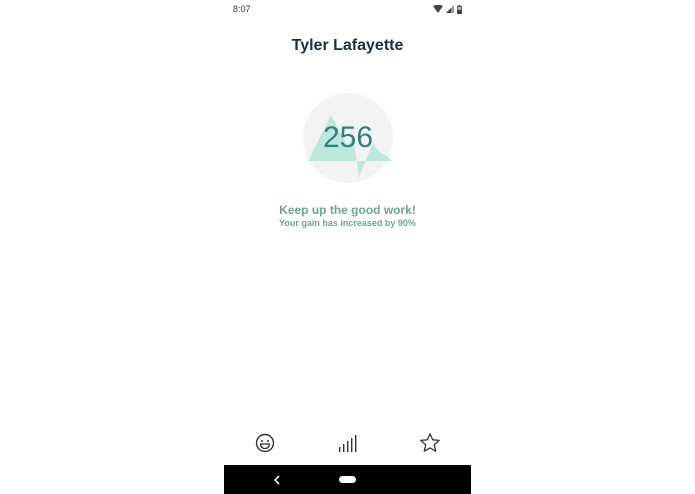 This screenshot has width=695, height=494. Describe the element at coordinates (459, 9) in the screenshot. I see `battery-icon` at that location.